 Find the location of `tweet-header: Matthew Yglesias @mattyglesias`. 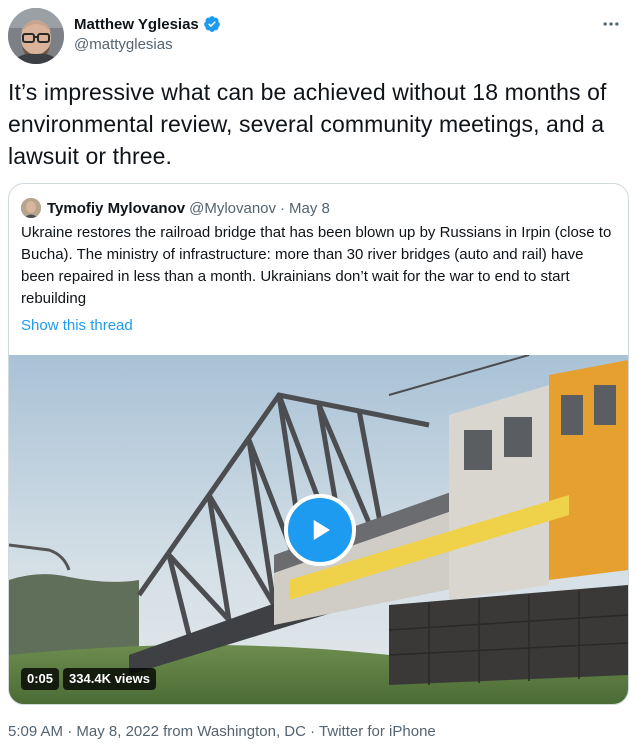

tweet-header: Matthew Yglesias @mattyglesias is located at coordinates (318, 36).